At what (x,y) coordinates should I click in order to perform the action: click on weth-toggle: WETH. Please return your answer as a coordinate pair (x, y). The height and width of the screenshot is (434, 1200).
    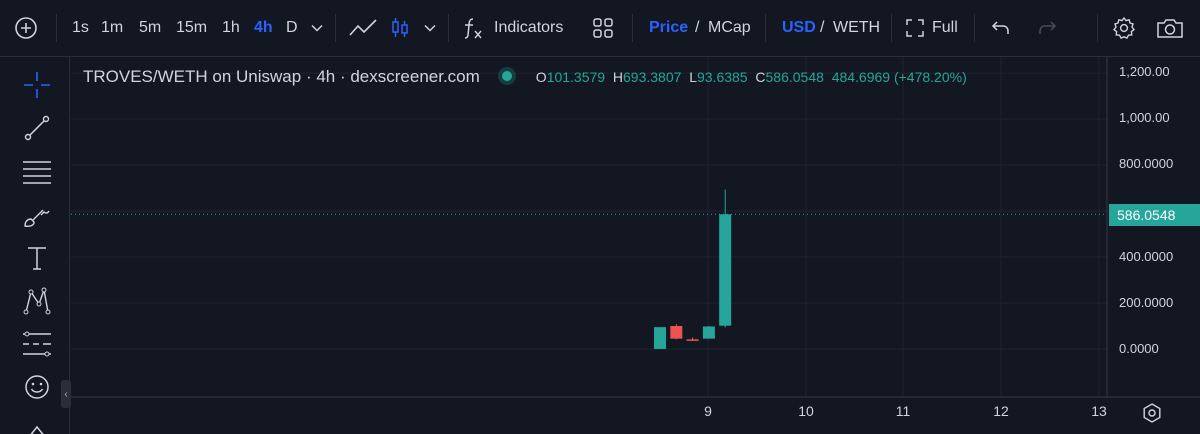
    Looking at the image, I should click on (856, 28).